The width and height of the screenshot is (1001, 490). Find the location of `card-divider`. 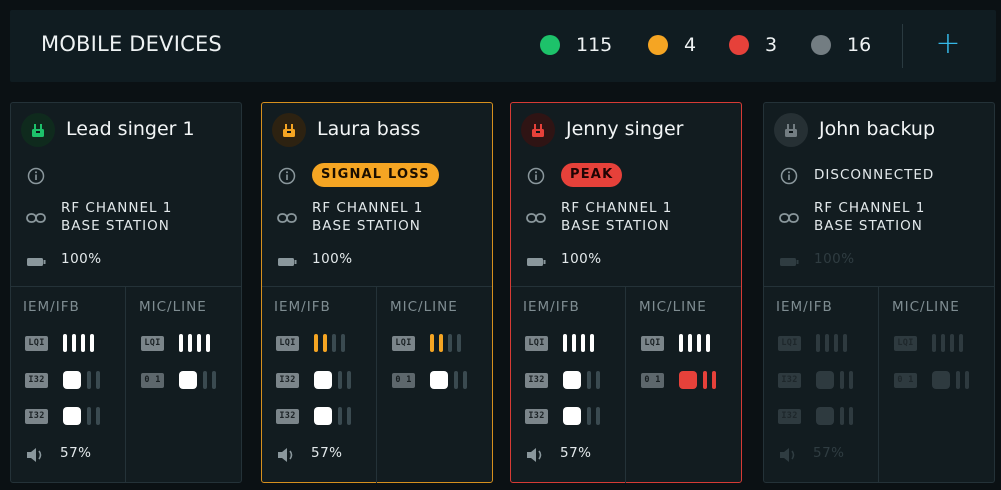

card-divider is located at coordinates (126, 286).